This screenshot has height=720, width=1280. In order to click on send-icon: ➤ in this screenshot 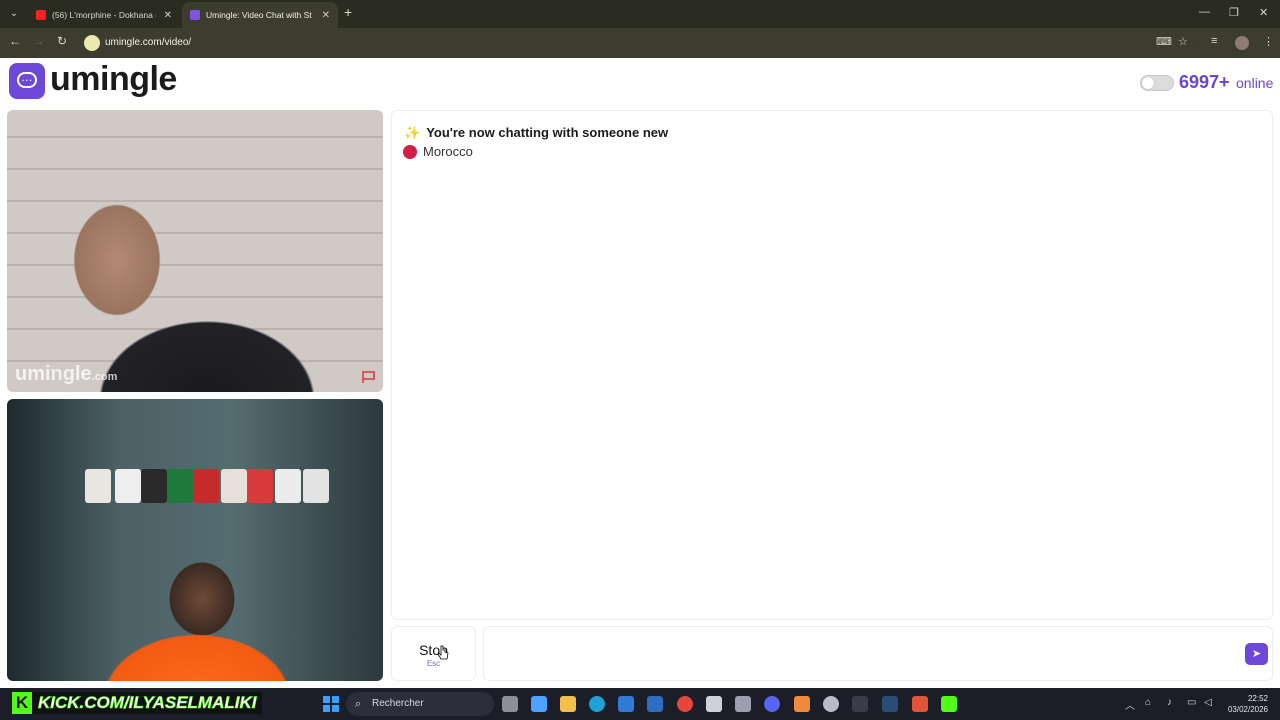, I will do `click(1256, 654)`.